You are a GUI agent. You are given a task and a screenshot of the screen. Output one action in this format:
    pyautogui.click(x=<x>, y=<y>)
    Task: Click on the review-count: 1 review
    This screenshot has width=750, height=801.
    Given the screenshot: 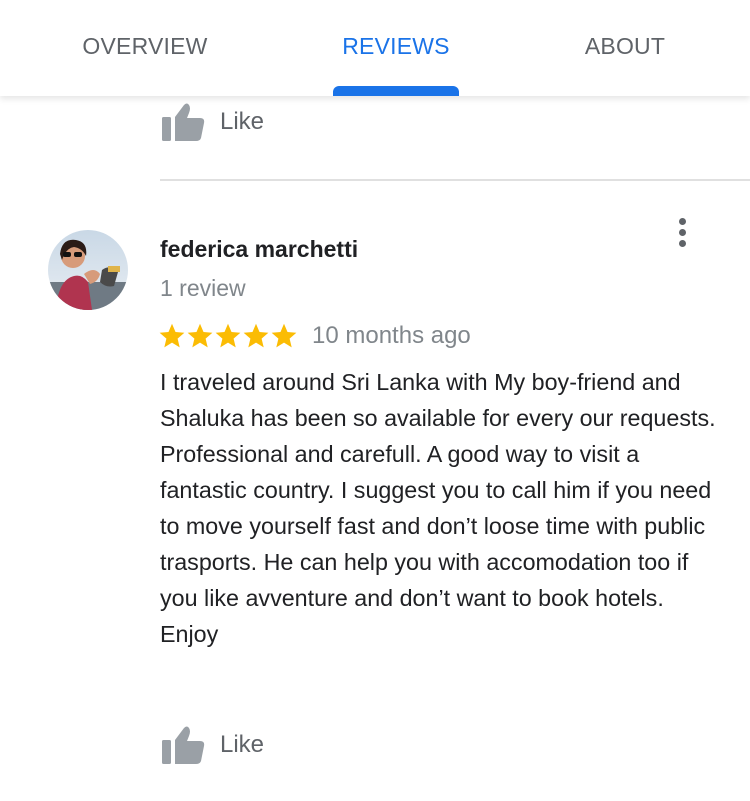 What is the action you would take?
    pyautogui.click(x=203, y=288)
    